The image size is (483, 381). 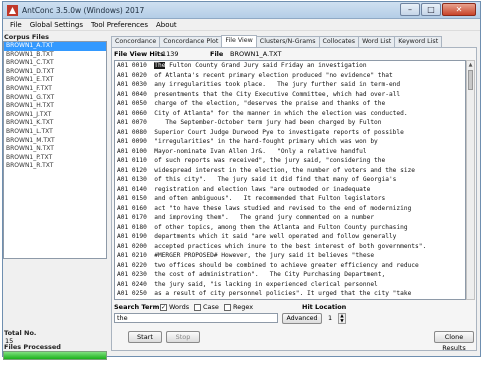 I want to click on file-label: File, so click(x=217, y=54).